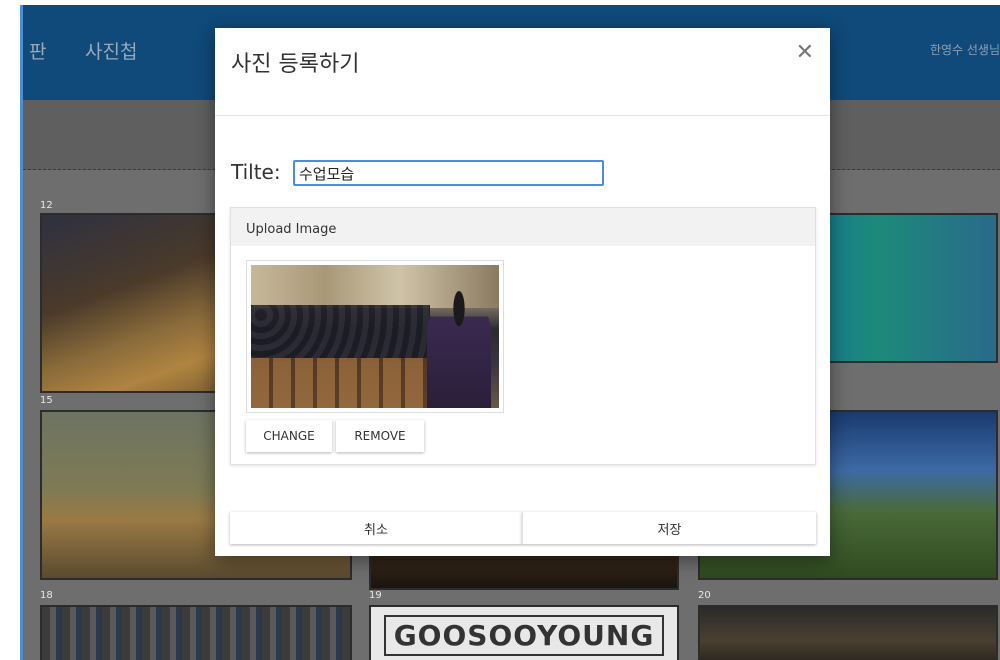 This screenshot has height=660, width=1000. Describe the element at coordinates (805, 52) in the screenshot. I see `close-icon: ✕` at that location.